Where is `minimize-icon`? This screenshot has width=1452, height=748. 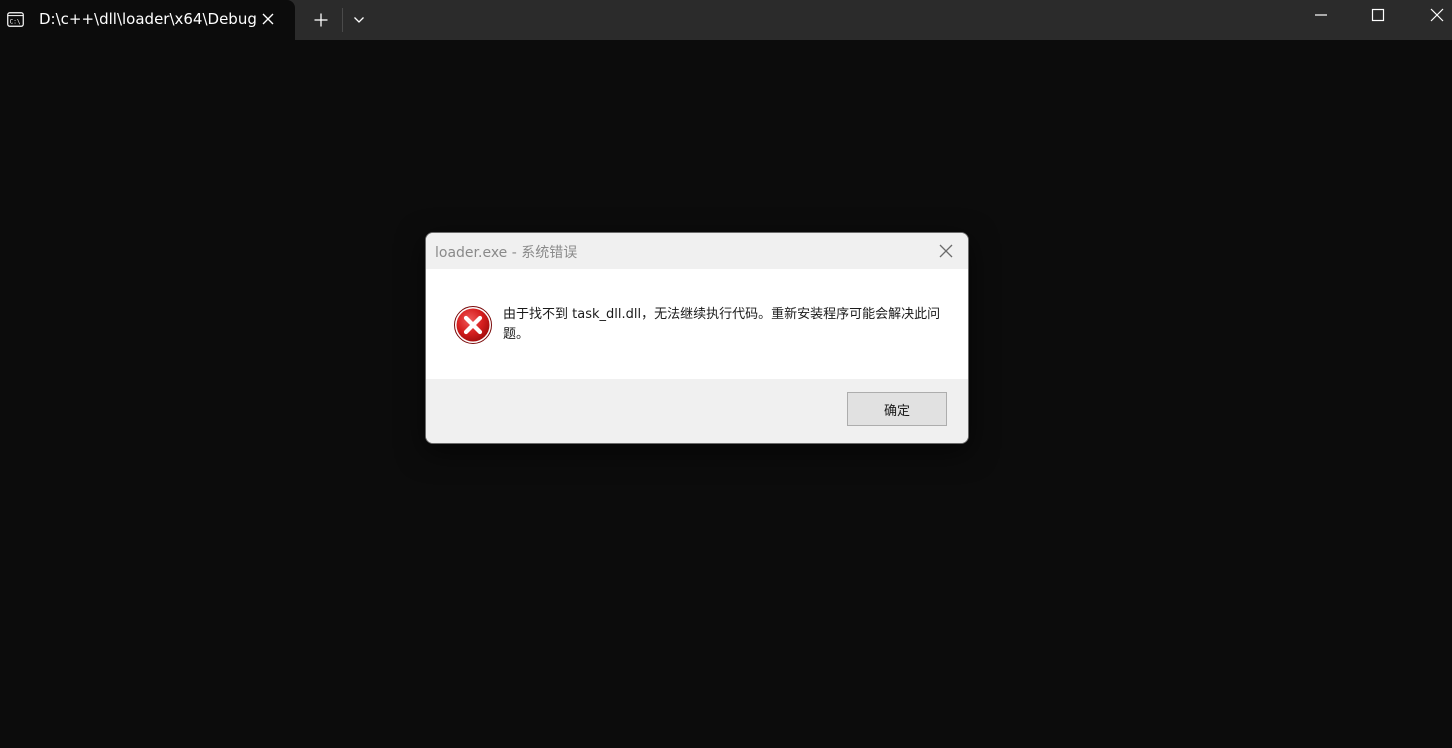 minimize-icon is located at coordinates (1321, 15).